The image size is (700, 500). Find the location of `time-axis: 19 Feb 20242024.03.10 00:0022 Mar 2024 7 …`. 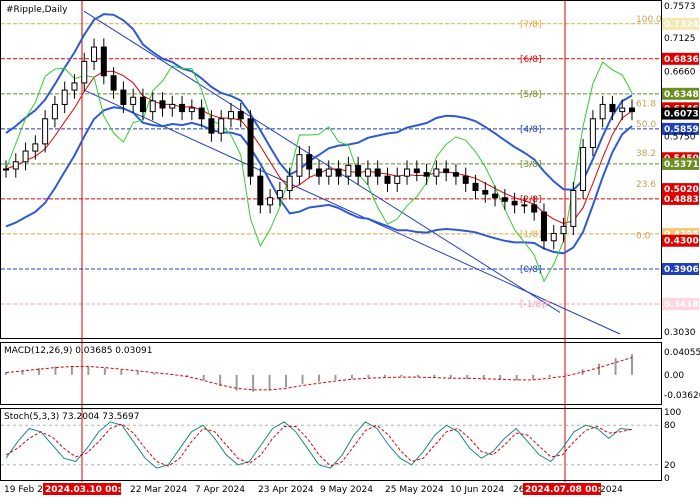

time-axis: 19 Feb 20242024.03.10 00:0022 Mar 2024 7 … is located at coordinates (313, 489).